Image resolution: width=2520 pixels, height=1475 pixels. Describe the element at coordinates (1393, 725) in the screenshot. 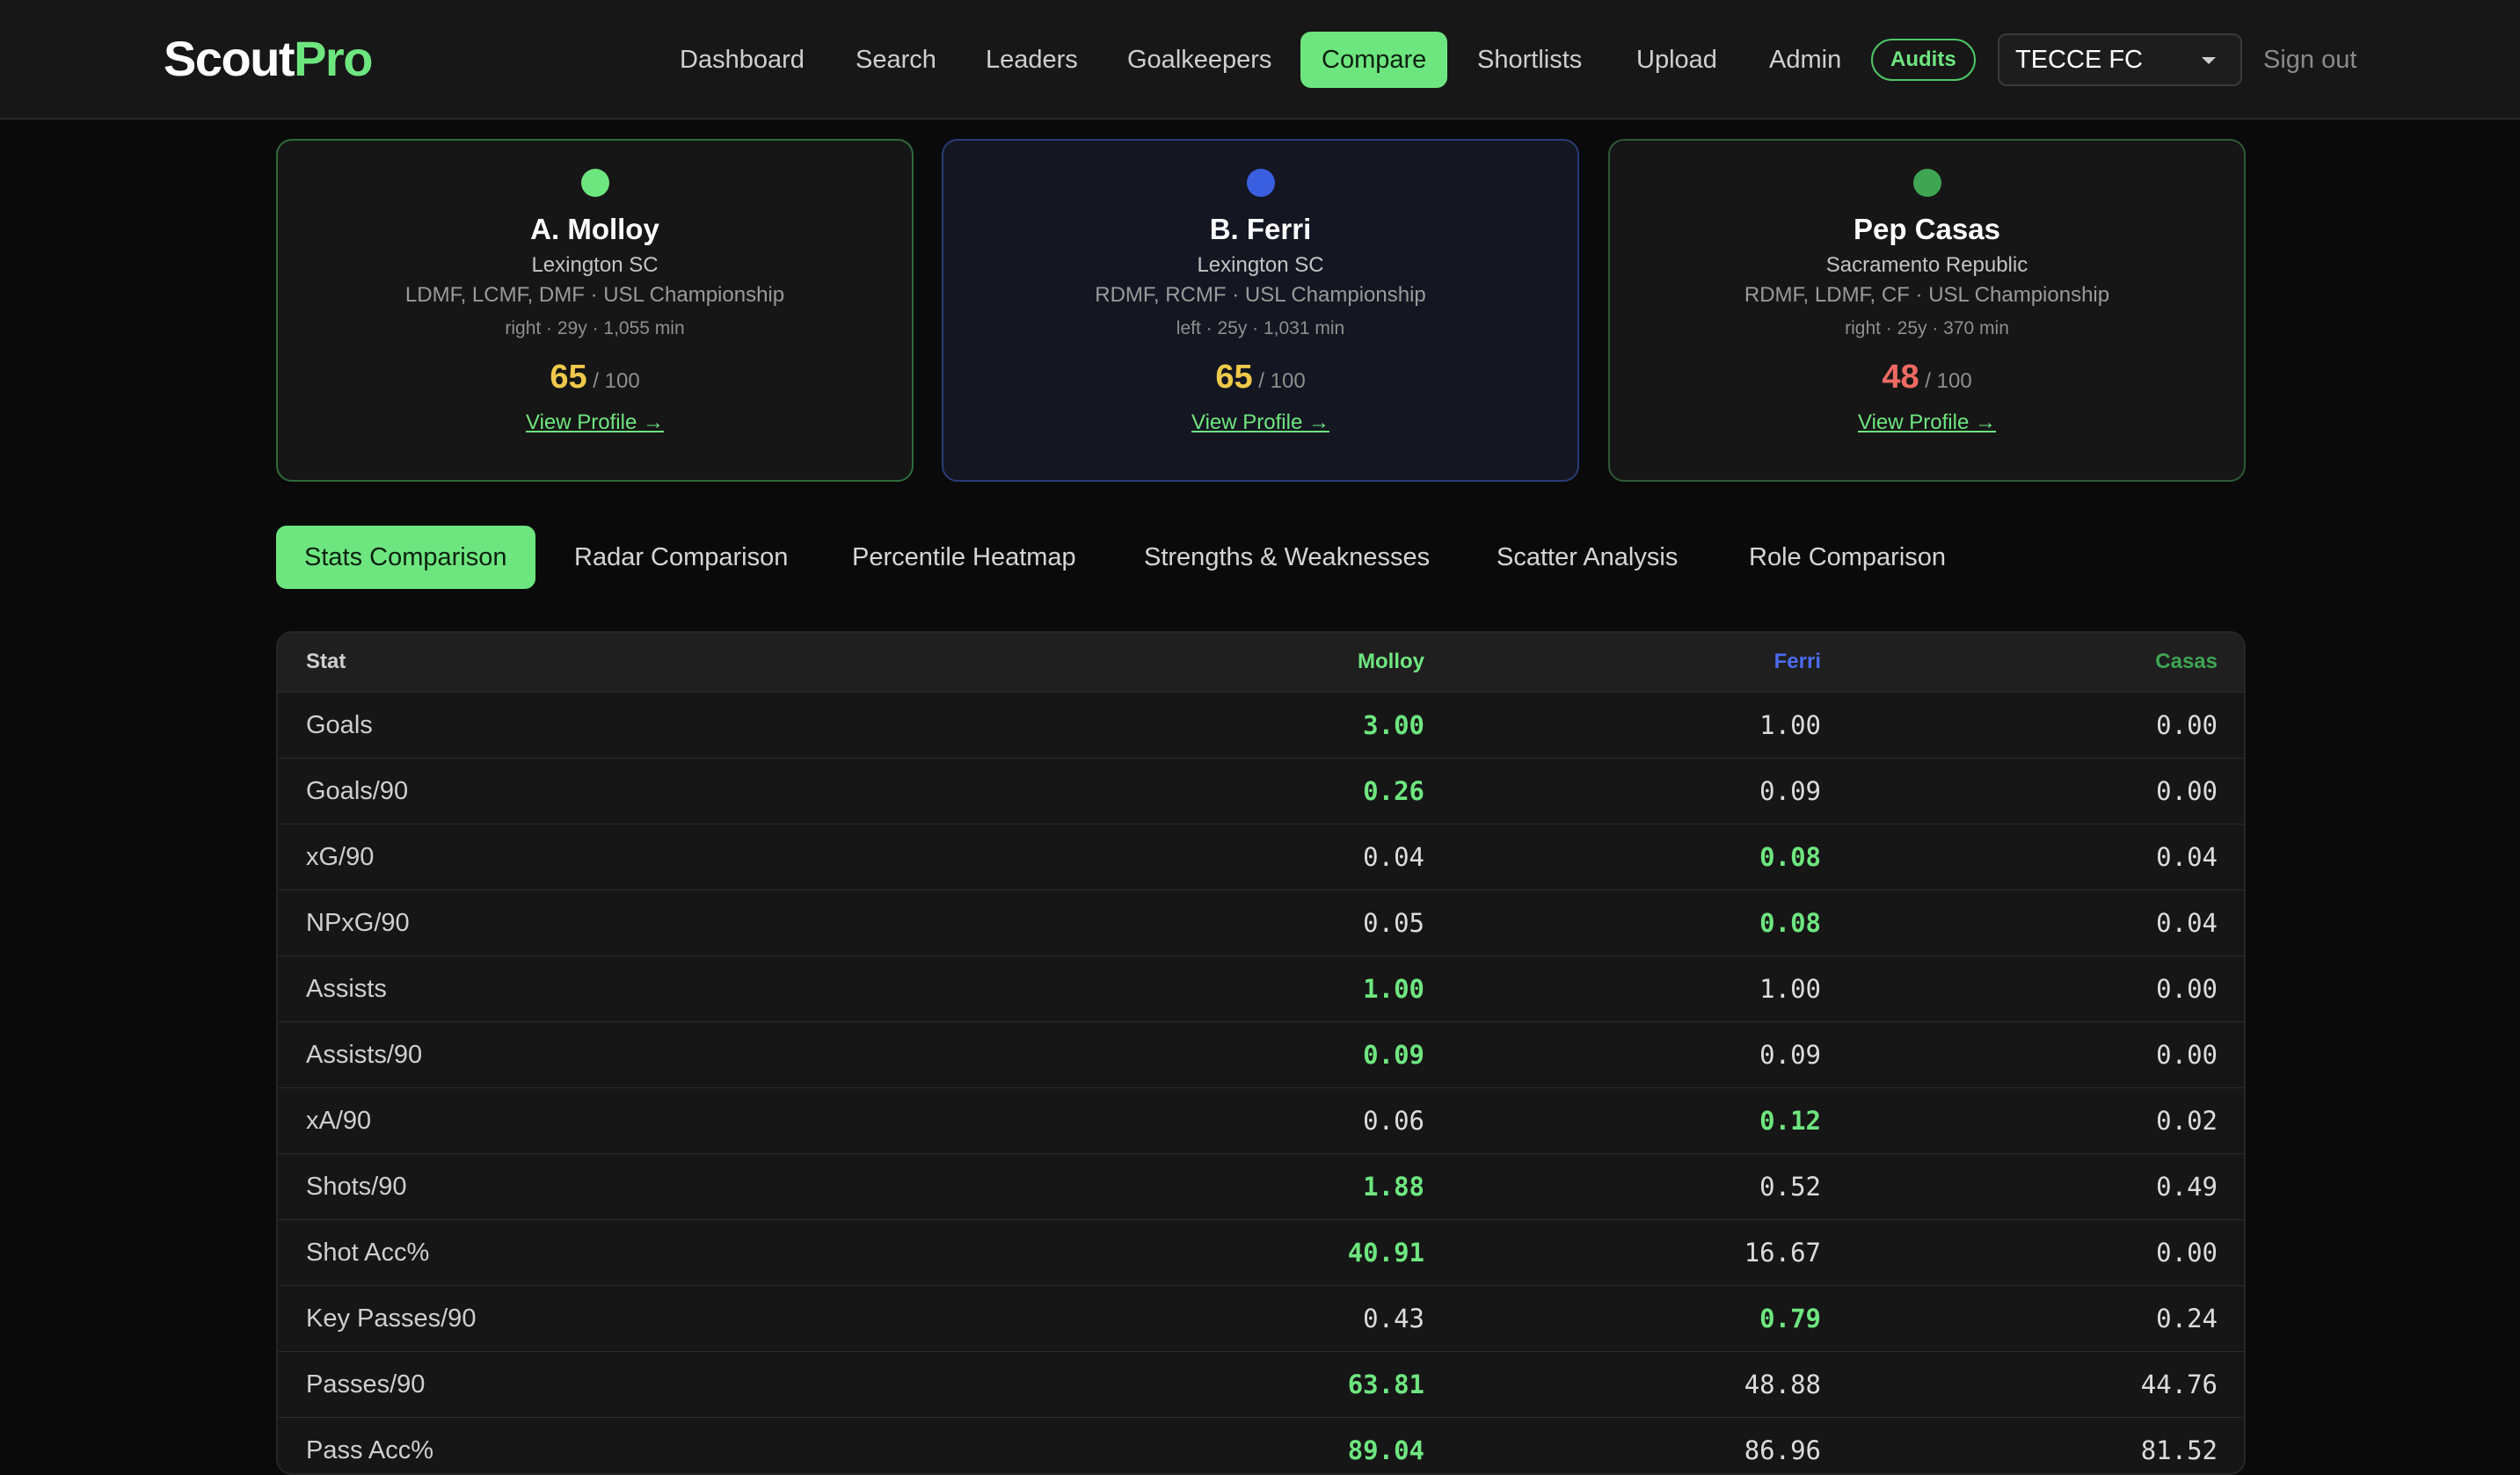

I see `stat-value-player-1: 3.00` at that location.